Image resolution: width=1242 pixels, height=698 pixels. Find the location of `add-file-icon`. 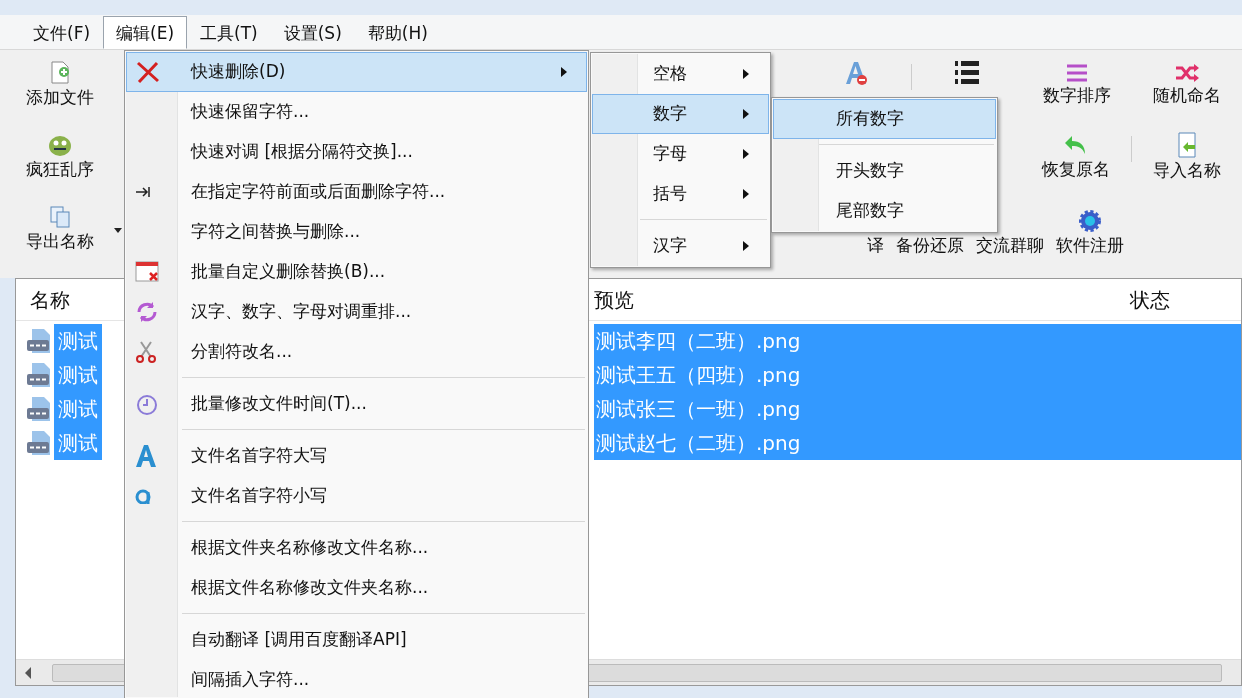

add-file-icon is located at coordinates (60, 73).